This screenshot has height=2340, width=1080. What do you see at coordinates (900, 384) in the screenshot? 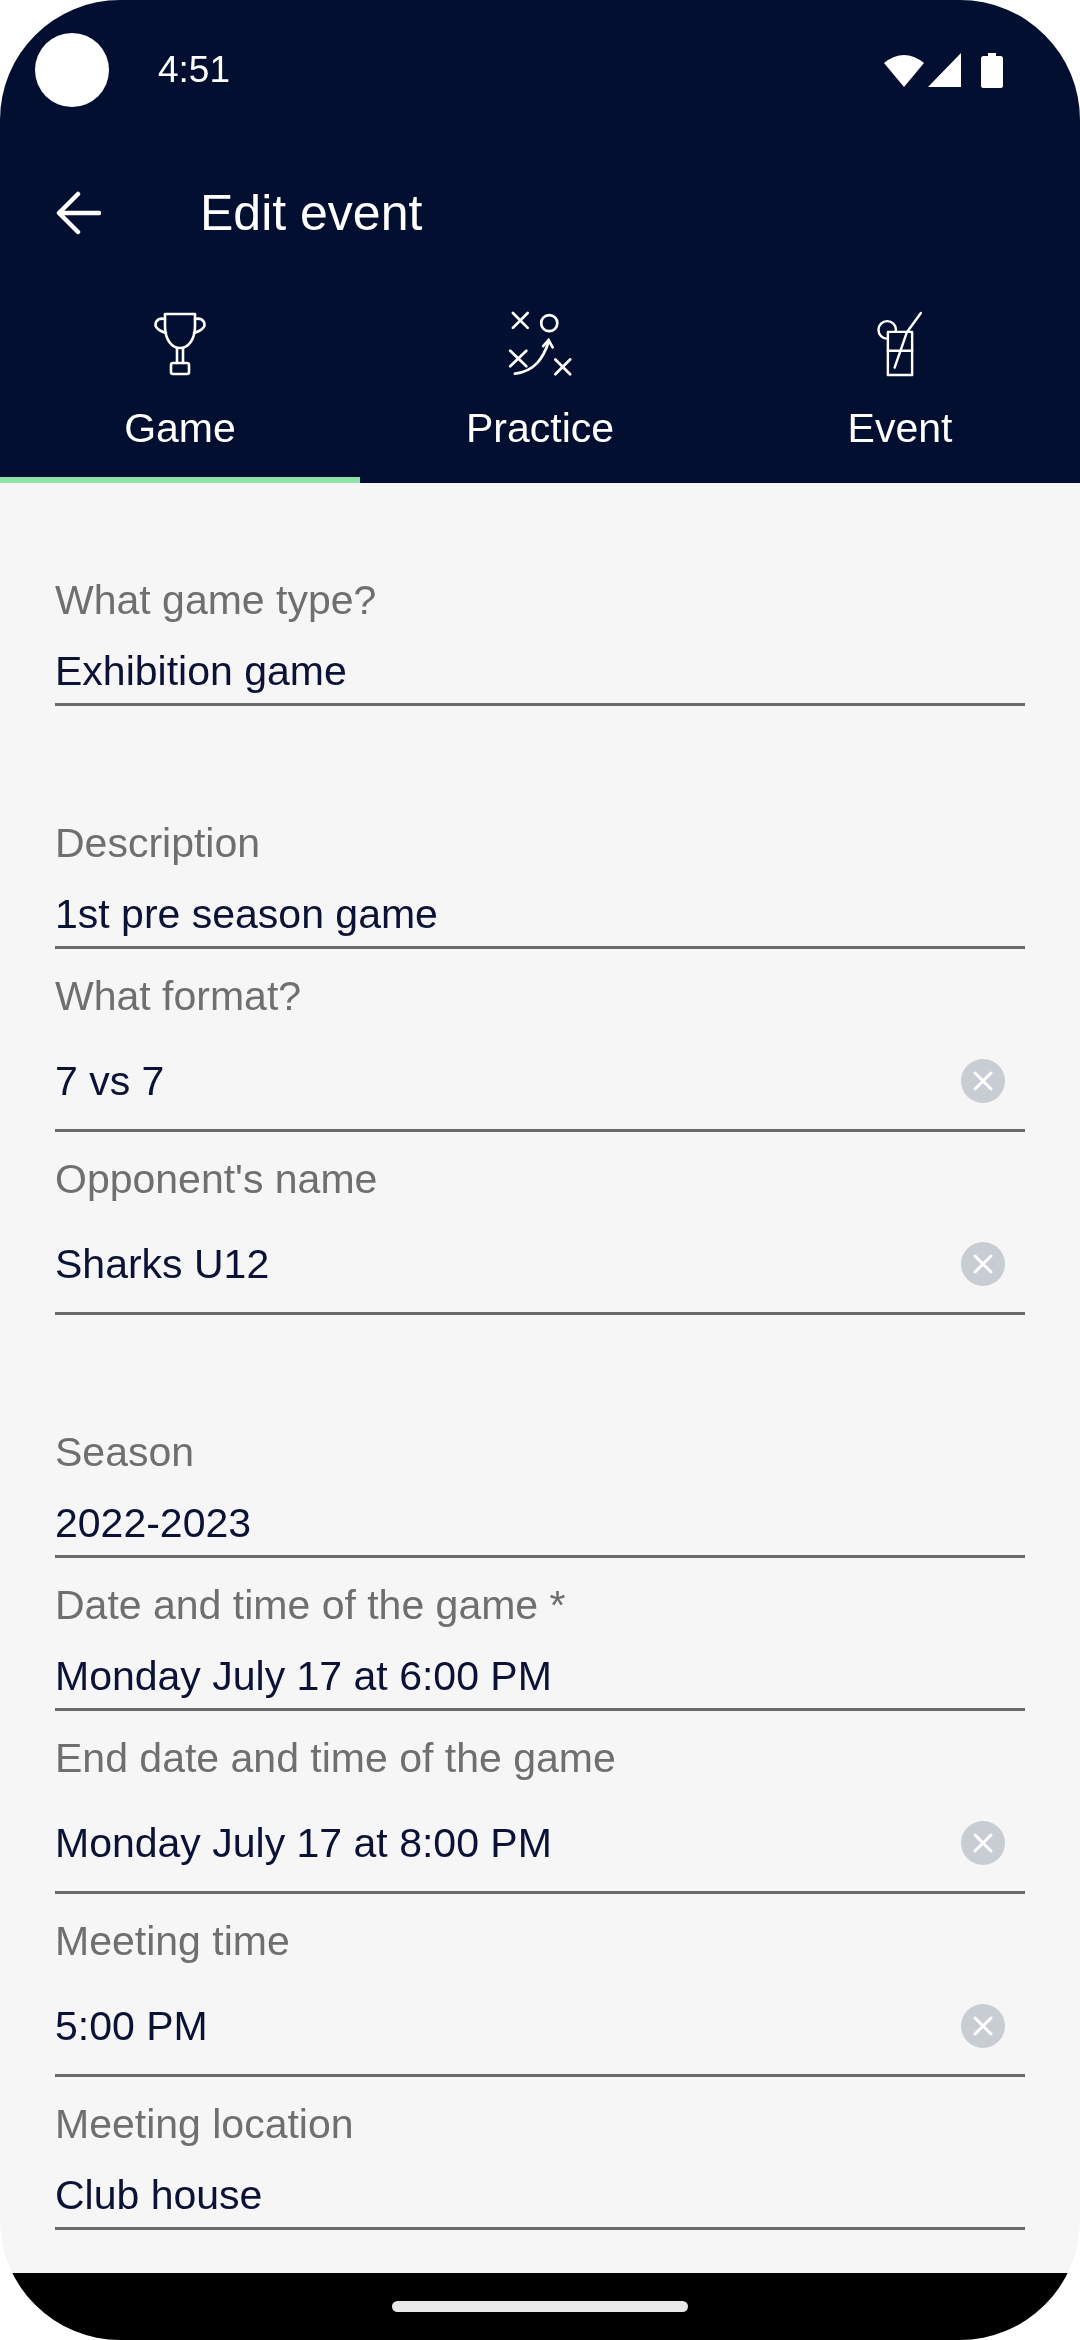
I see `tab: Event` at bounding box center [900, 384].